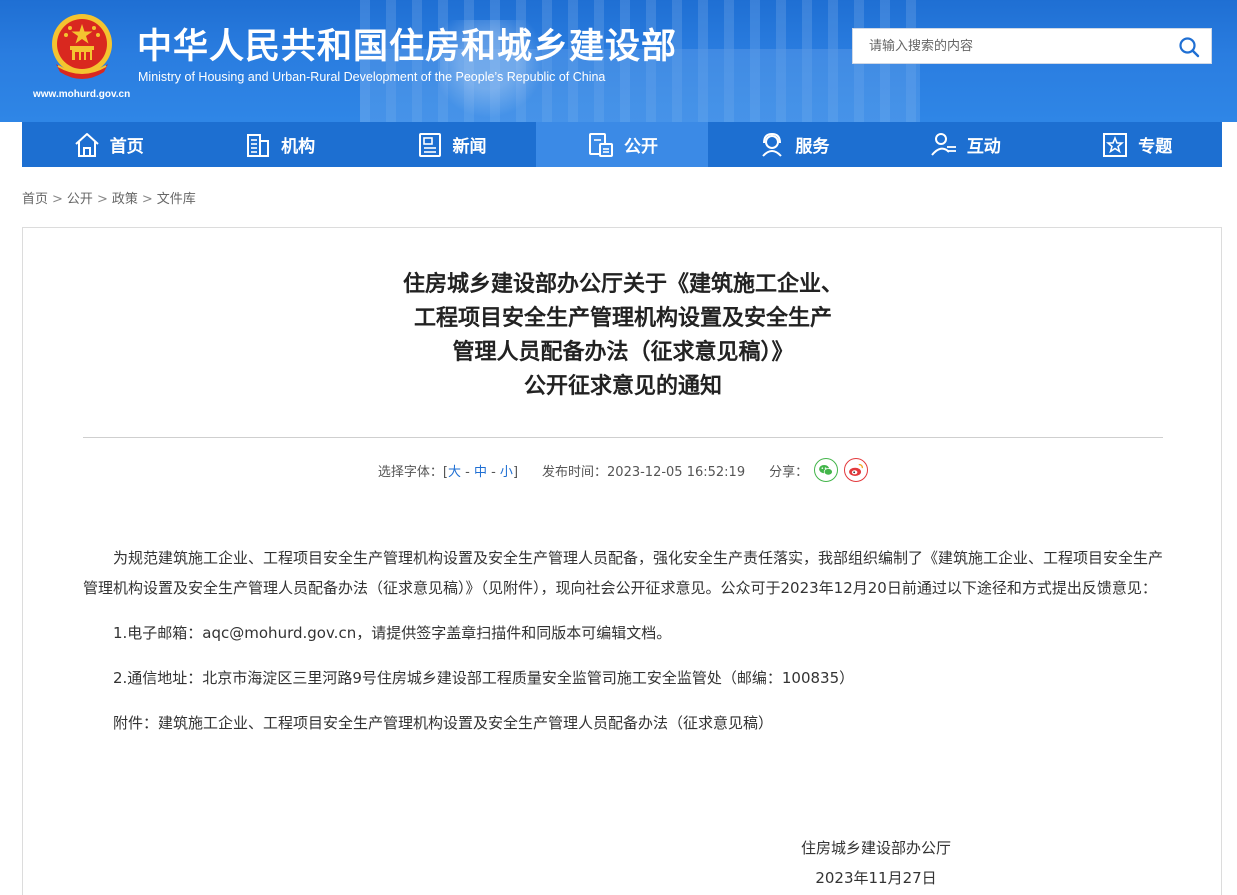 This screenshot has width=1237, height=895. What do you see at coordinates (640, 147) in the screenshot?
I see `nav-item-label: 公开` at bounding box center [640, 147].